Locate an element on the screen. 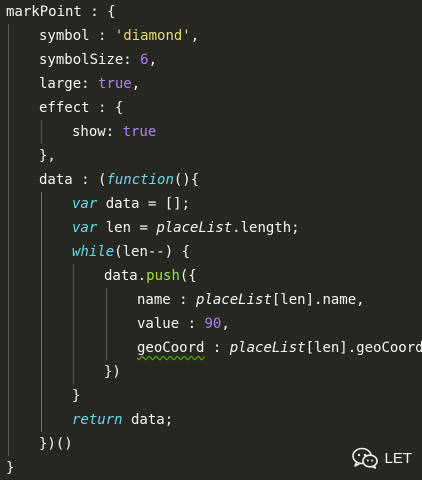 This screenshot has height=480, width=422. code-line-2: symbol : 'diamond', is located at coordinates (119, 36).